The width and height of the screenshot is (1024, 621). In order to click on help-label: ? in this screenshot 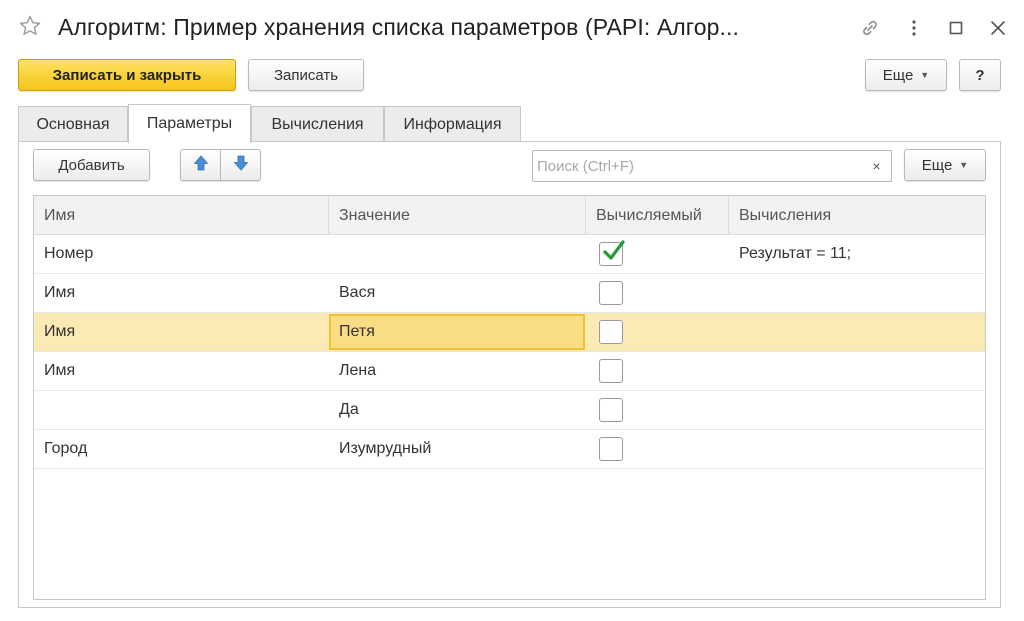, I will do `click(980, 75)`.